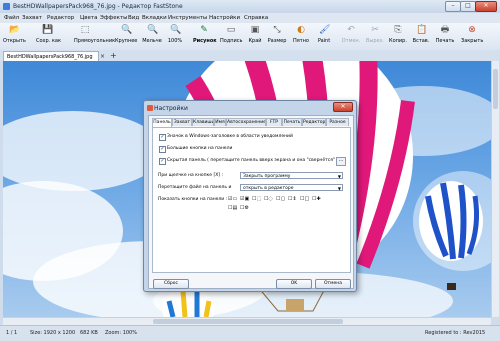 The height and width of the screenshot is (341, 500). I want to click on menu-tabs: Вкладки, so click(154, 18).